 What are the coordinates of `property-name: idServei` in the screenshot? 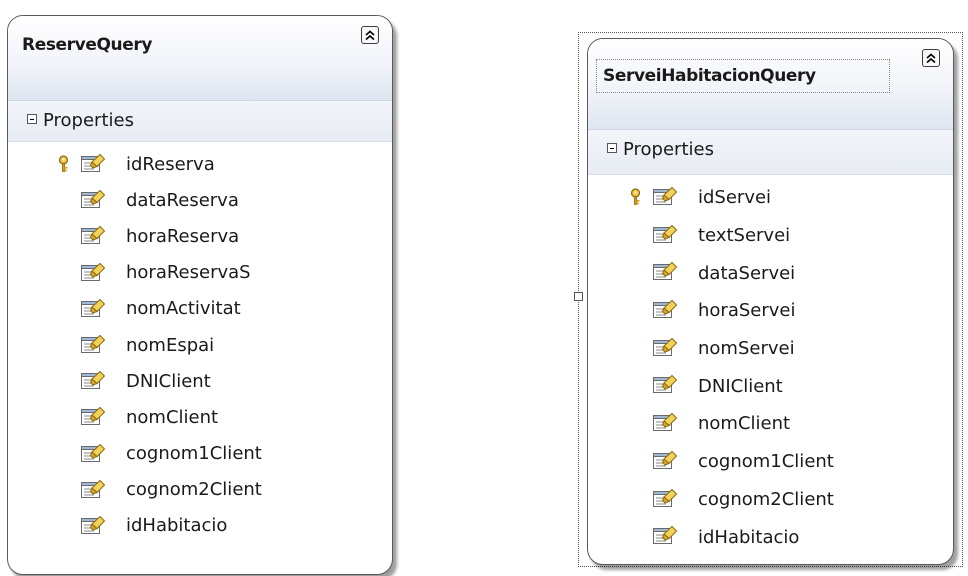 It's located at (735, 198).